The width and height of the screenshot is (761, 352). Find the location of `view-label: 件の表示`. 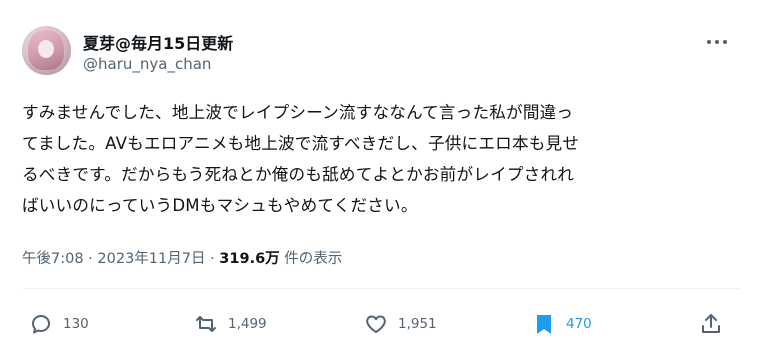

view-label: 件の表示 is located at coordinates (311, 259).